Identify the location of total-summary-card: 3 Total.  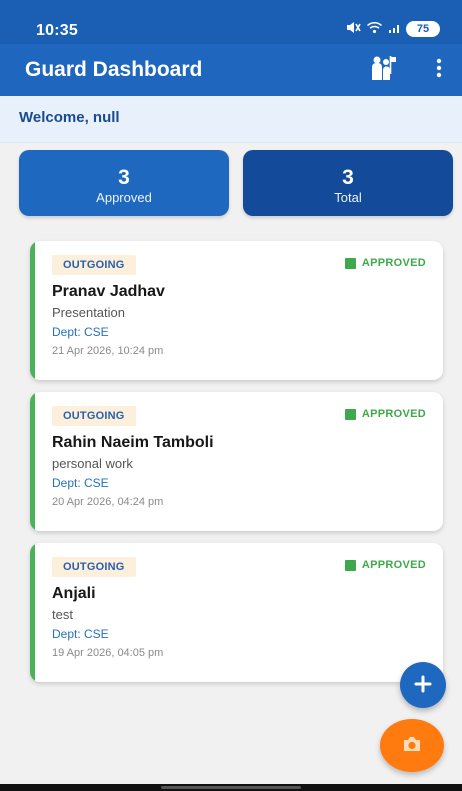
(348, 183).